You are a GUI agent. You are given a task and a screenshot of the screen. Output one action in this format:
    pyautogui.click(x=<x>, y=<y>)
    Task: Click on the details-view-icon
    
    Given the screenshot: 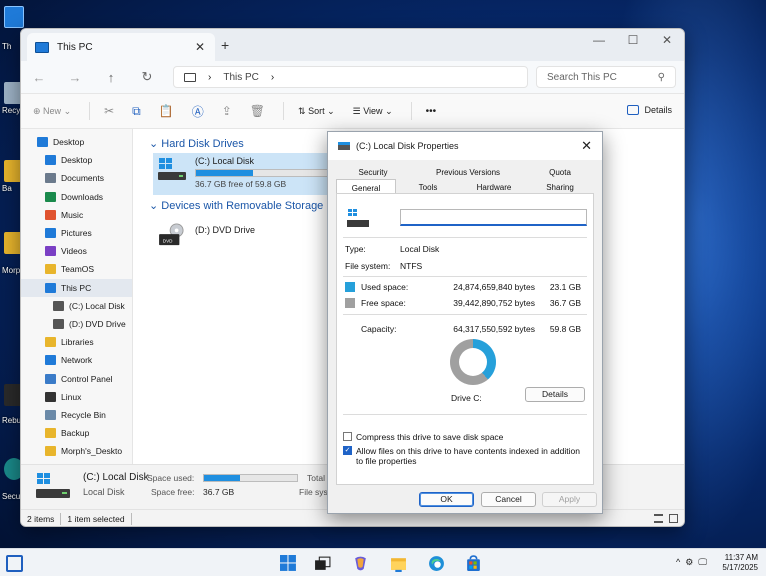 What is the action you would take?
    pyautogui.click(x=658, y=518)
    